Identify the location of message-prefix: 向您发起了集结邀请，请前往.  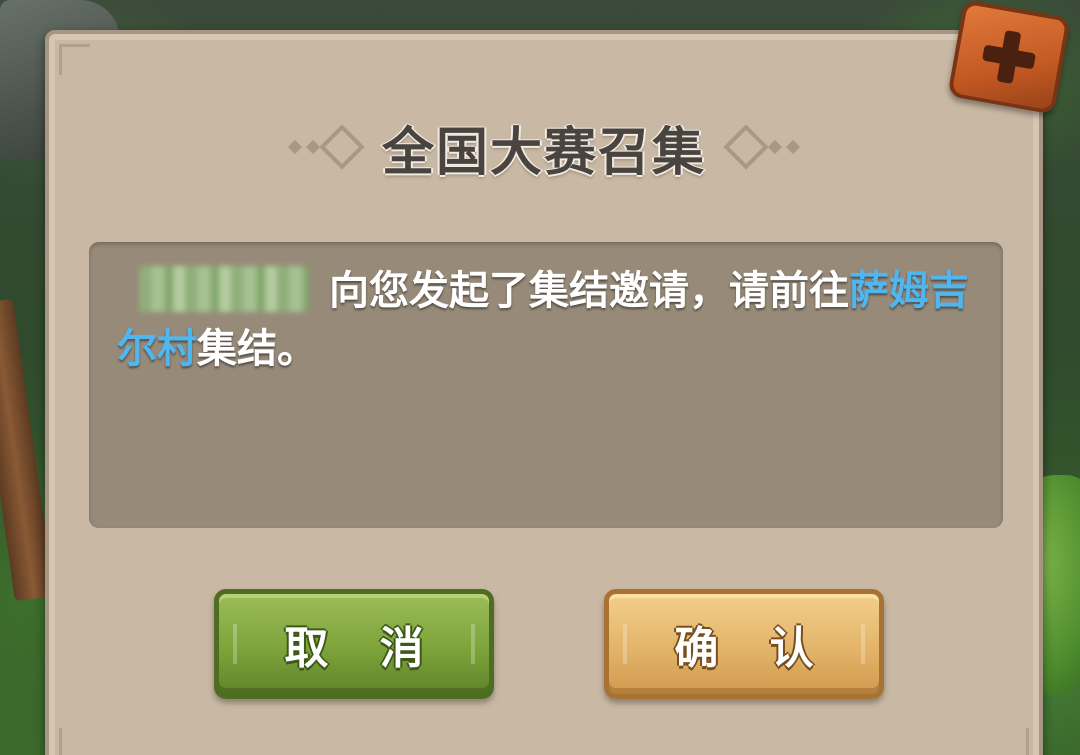
(589, 291).